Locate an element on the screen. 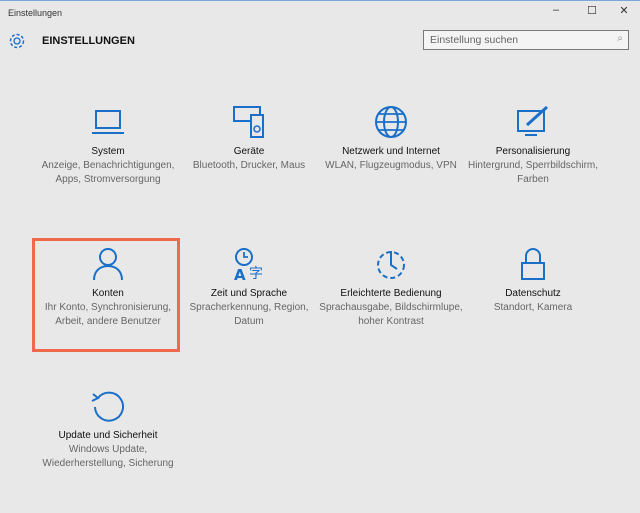  minimize-button: – is located at coordinates (556, 10).